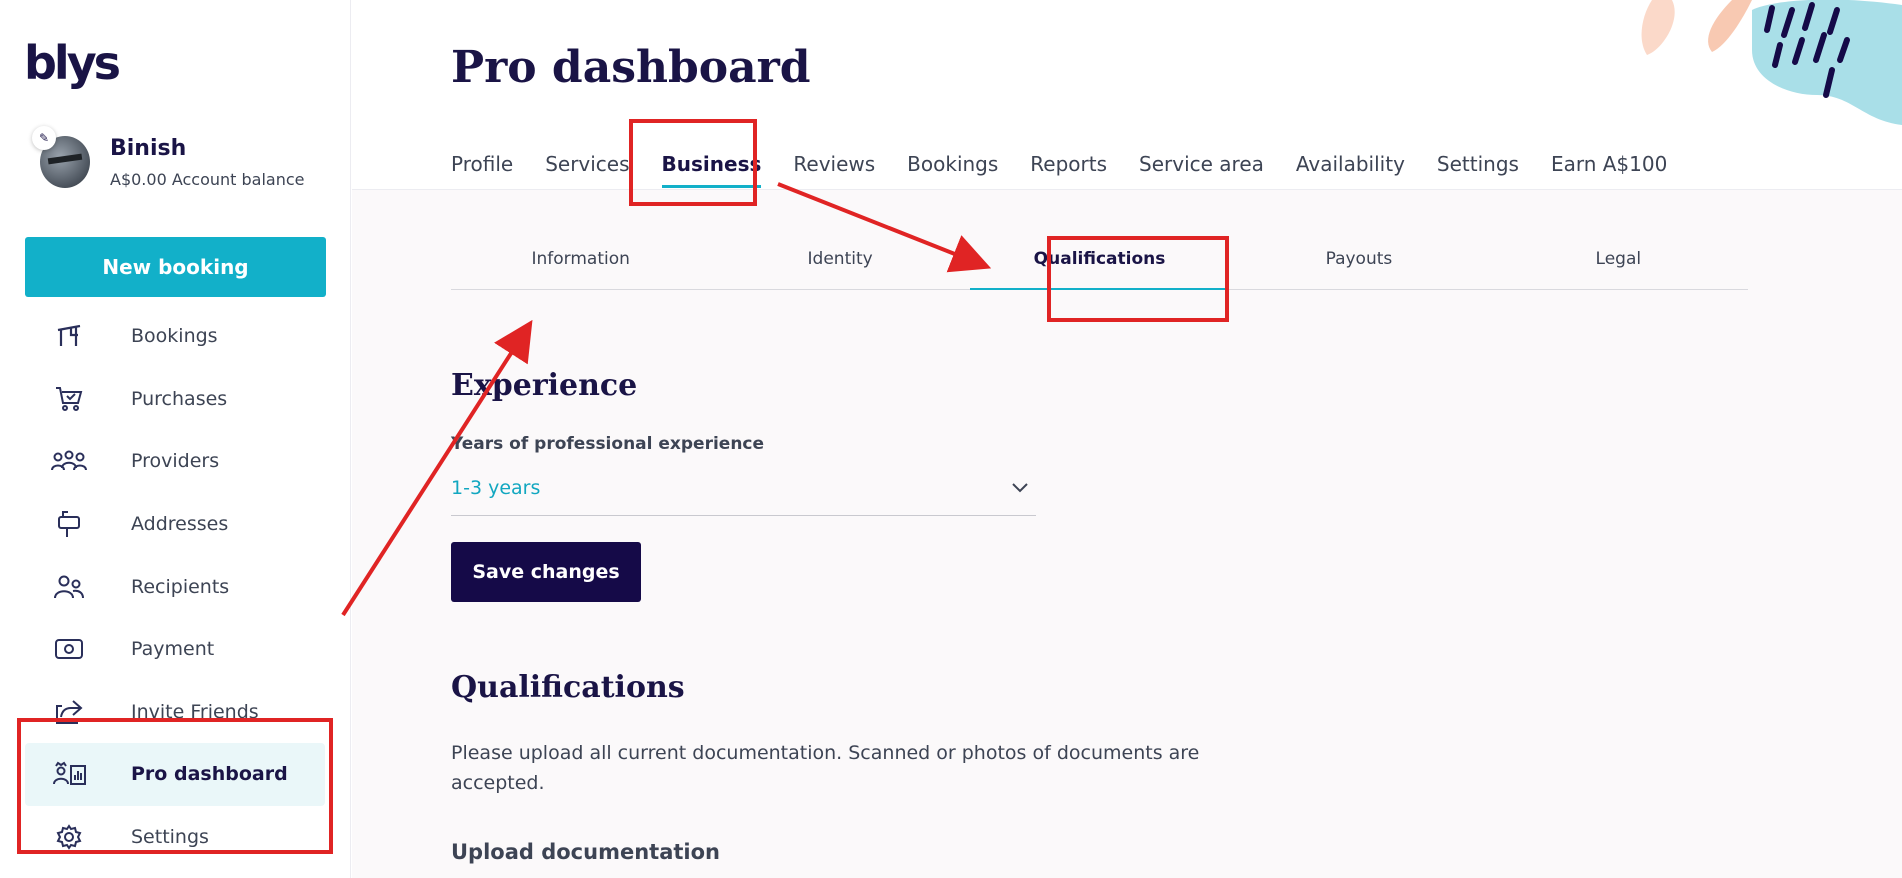 The image size is (1902, 878). Describe the element at coordinates (608, 444) in the screenshot. I see `experience-field-label: Years of professional experience` at that location.